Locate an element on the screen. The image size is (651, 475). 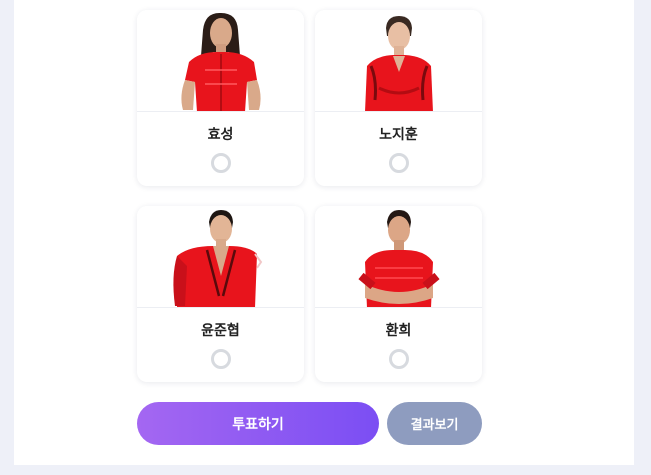
vote-actions: 투표하기 결과보기 is located at coordinates (309, 423).